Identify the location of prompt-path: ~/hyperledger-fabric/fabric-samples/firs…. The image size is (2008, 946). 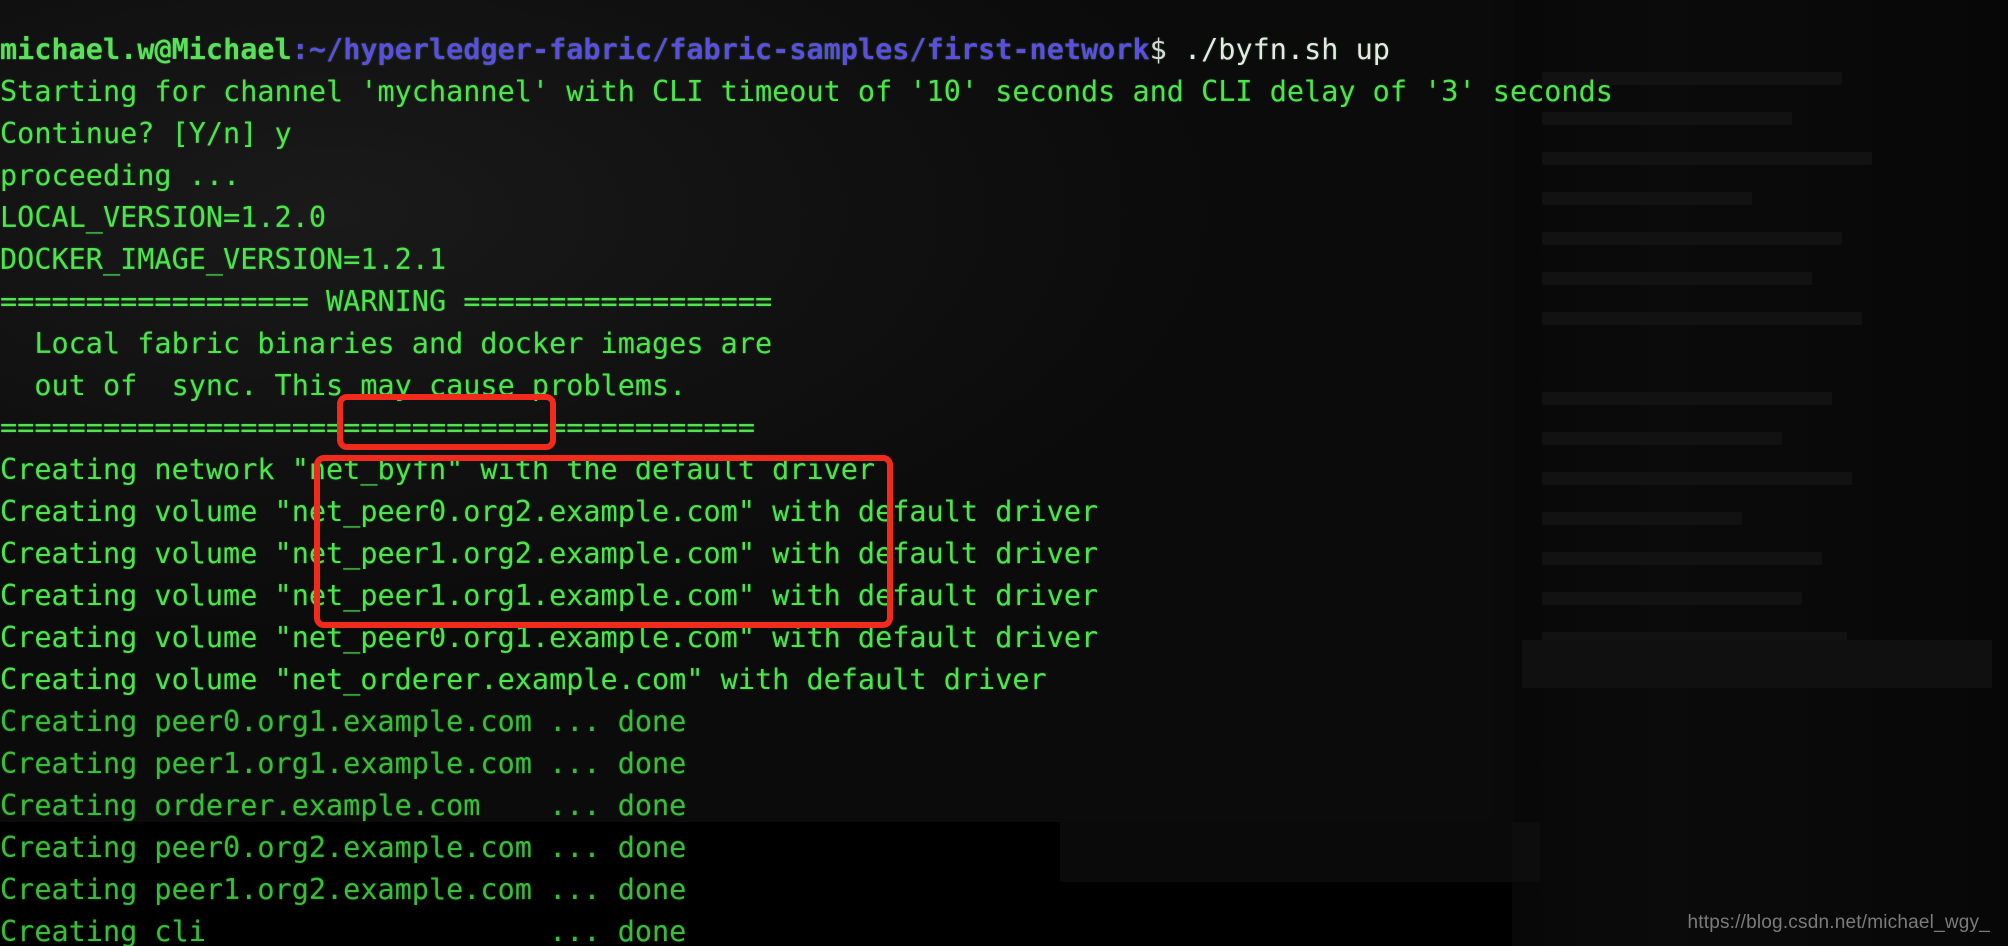
(729, 49).